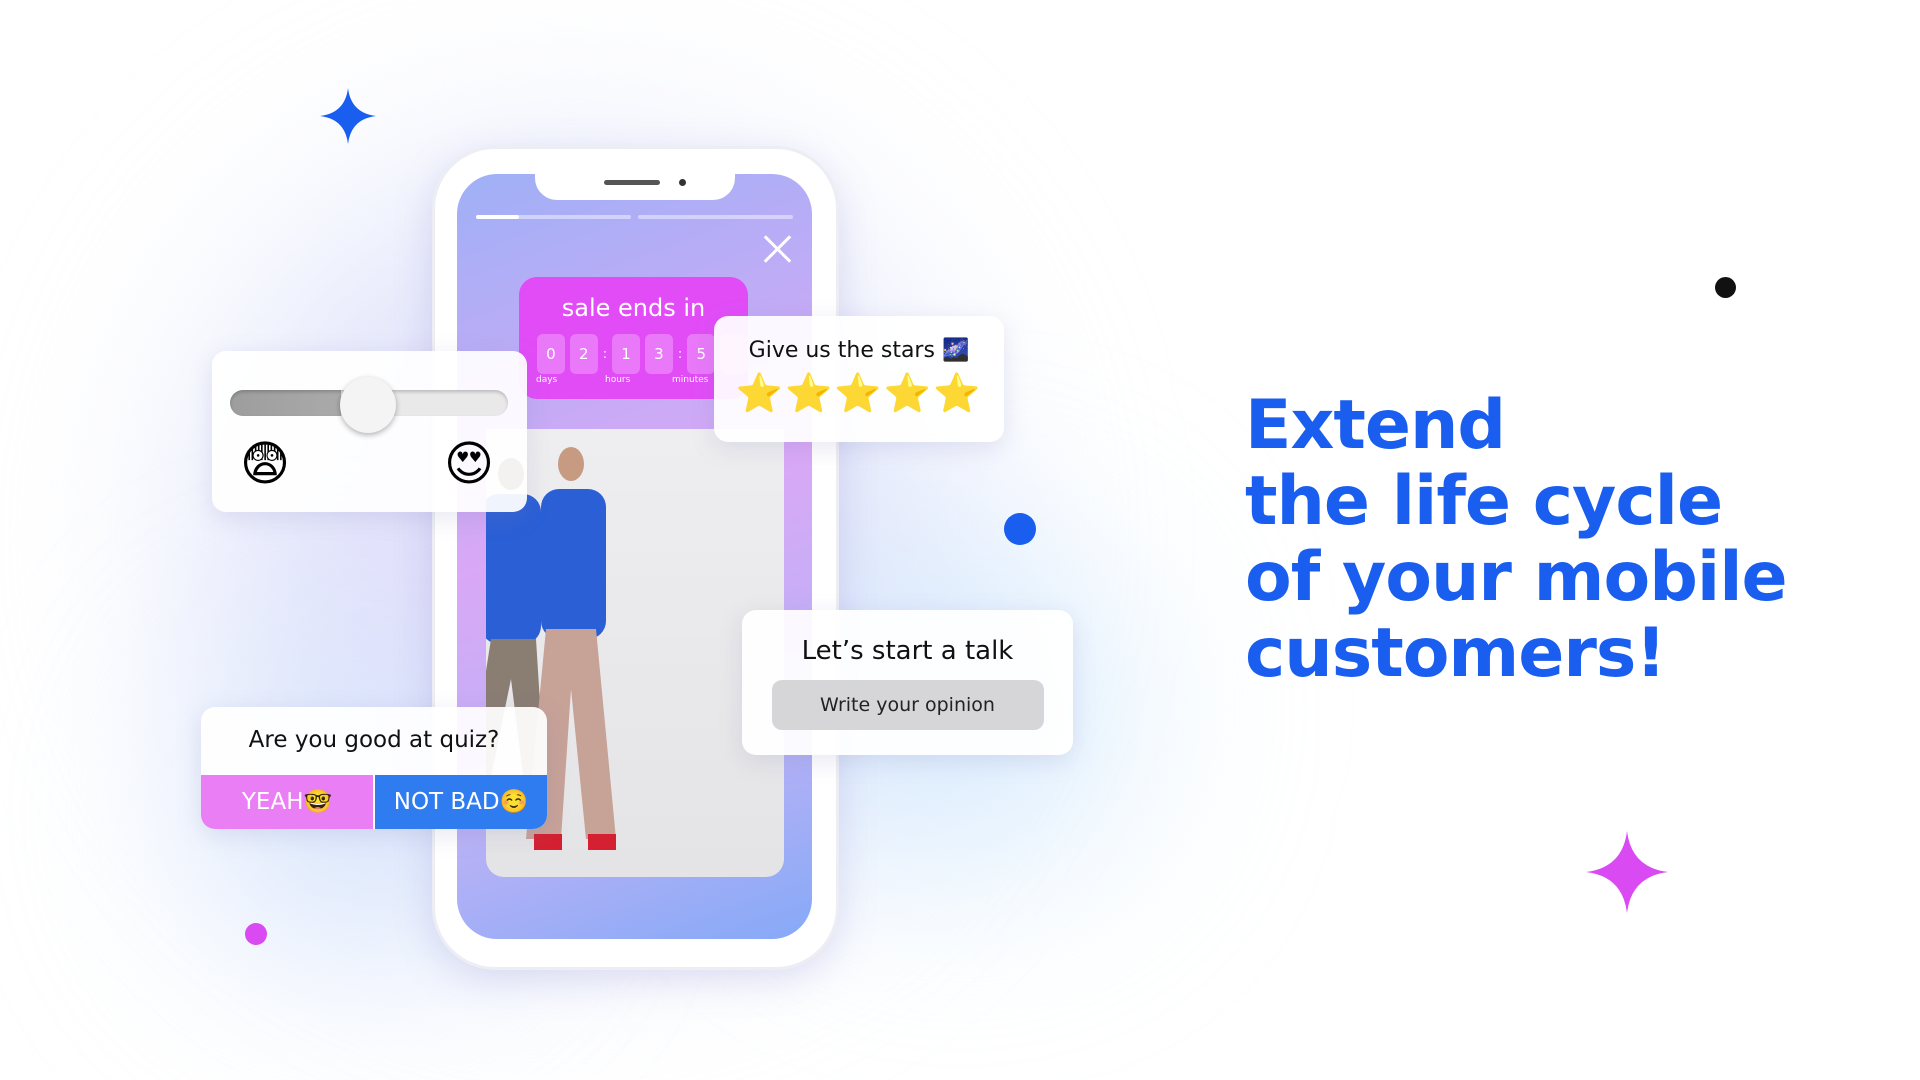  I want to click on star-4-icon: ⭐, so click(908, 393).